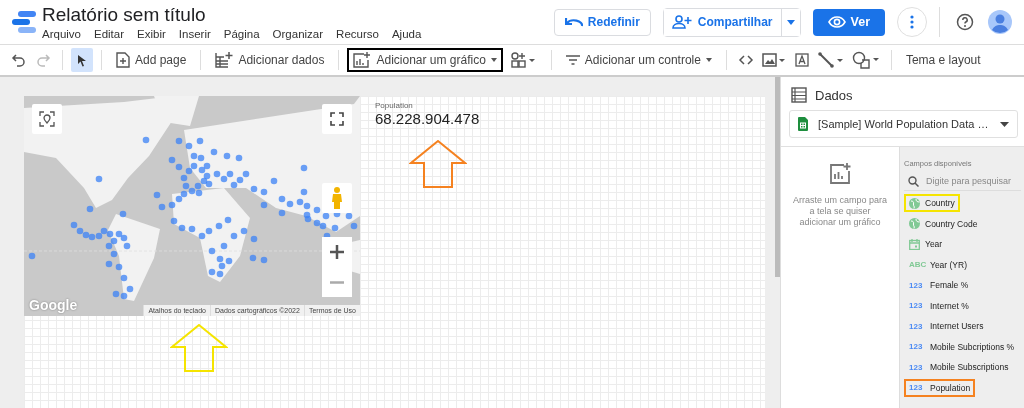 The height and width of the screenshot is (408, 1024). What do you see at coordinates (848, 22) in the screenshot?
I see `view-button: Ver` at bounding box center [848, 22].